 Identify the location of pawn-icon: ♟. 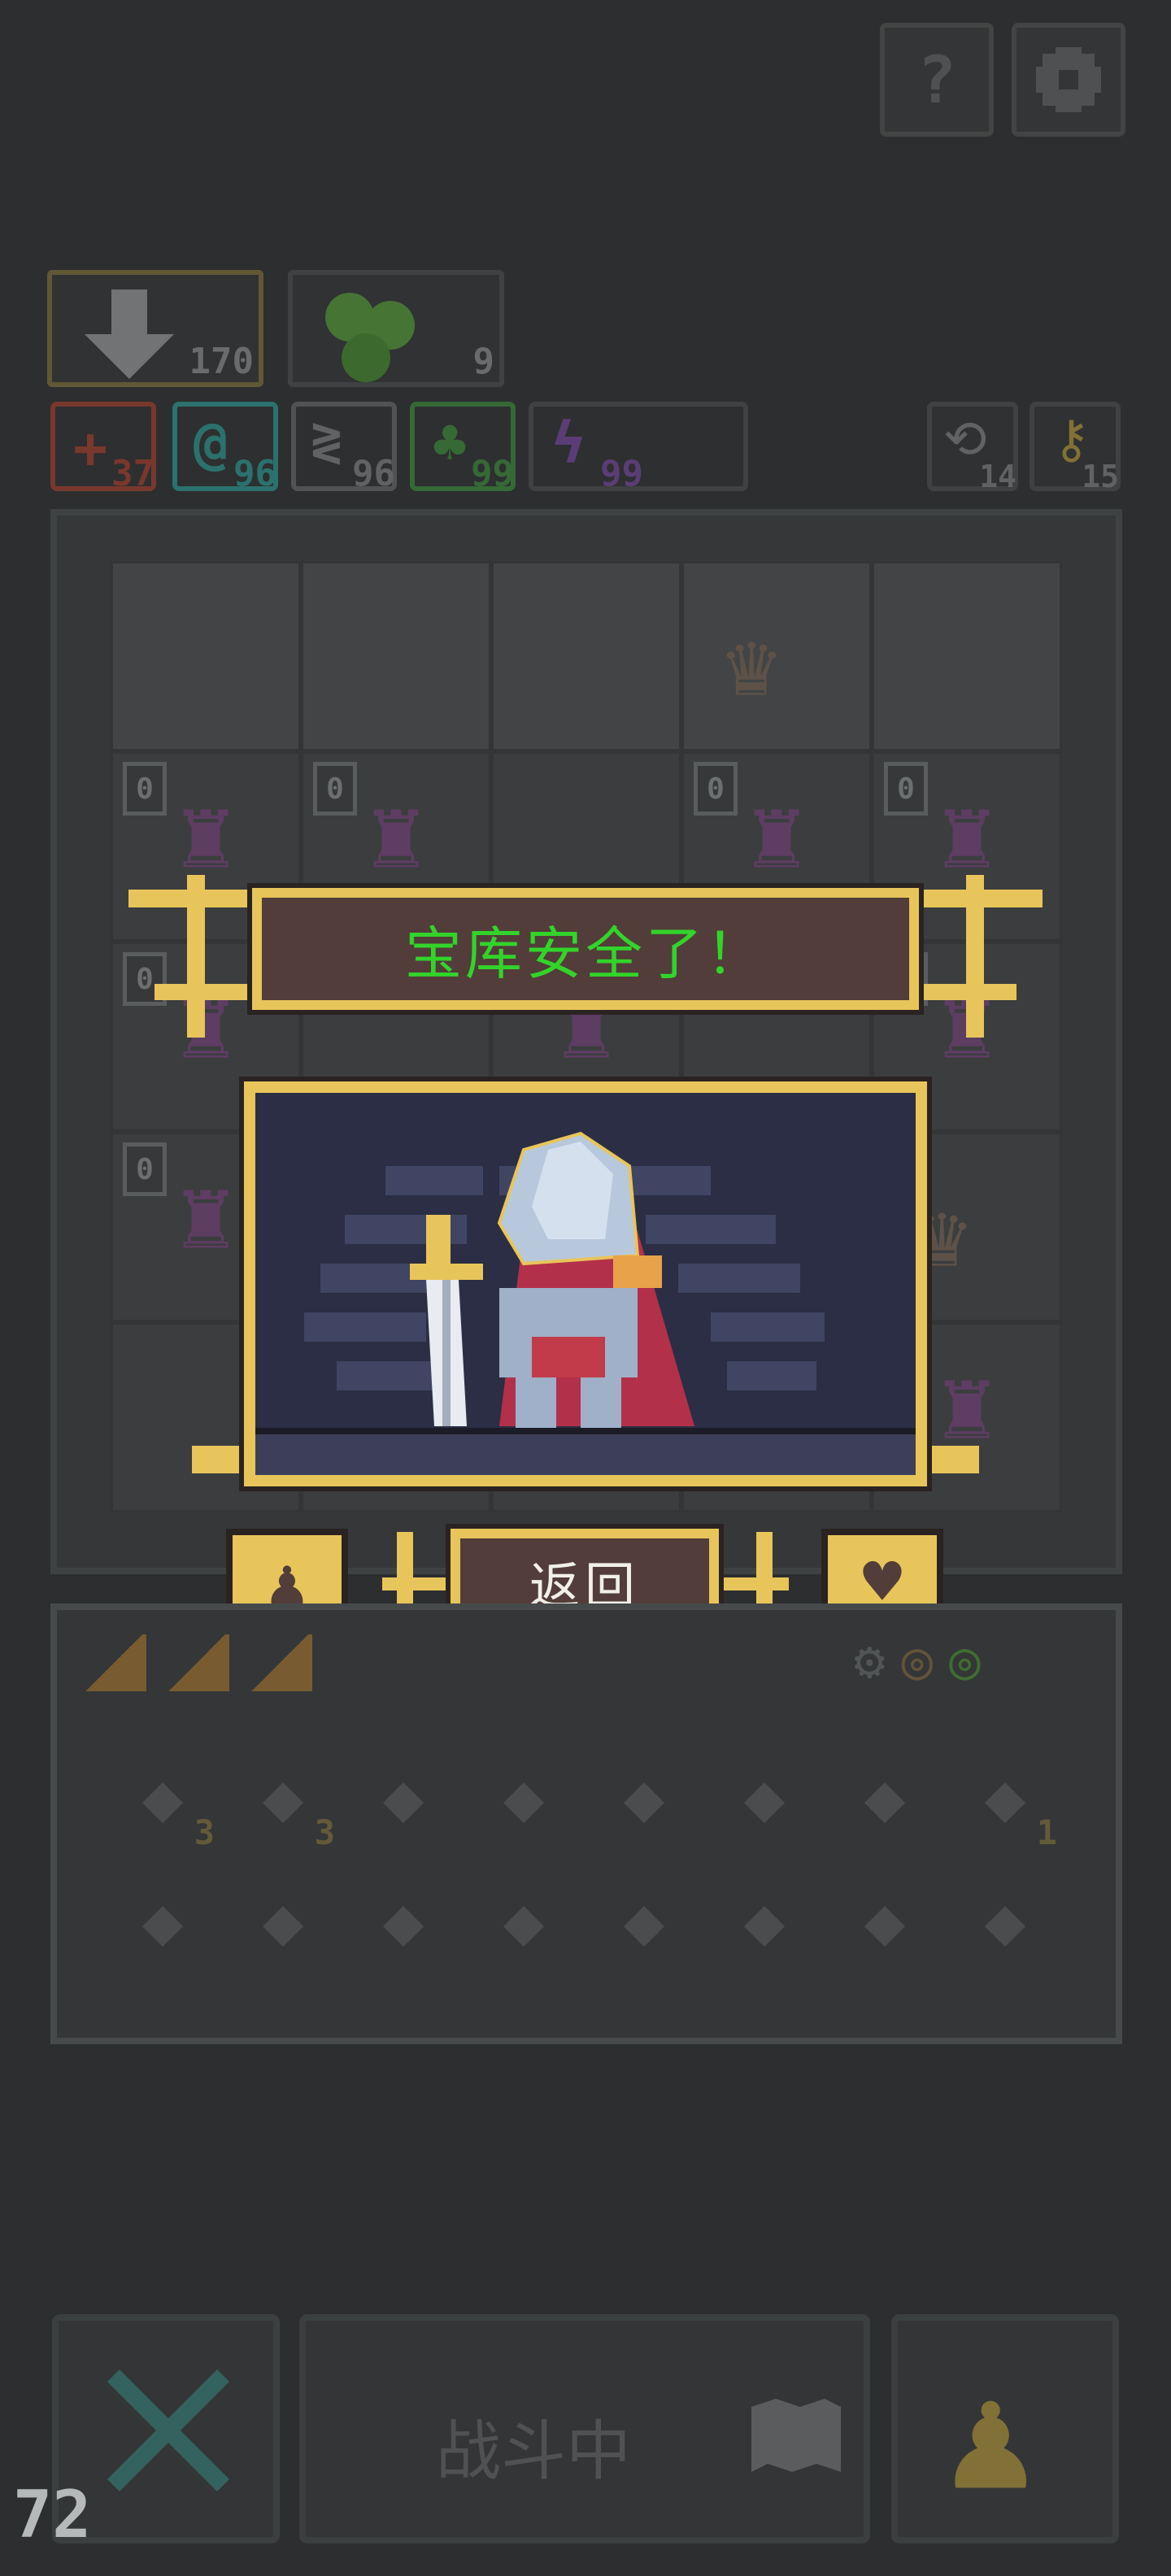
(991, 2438).